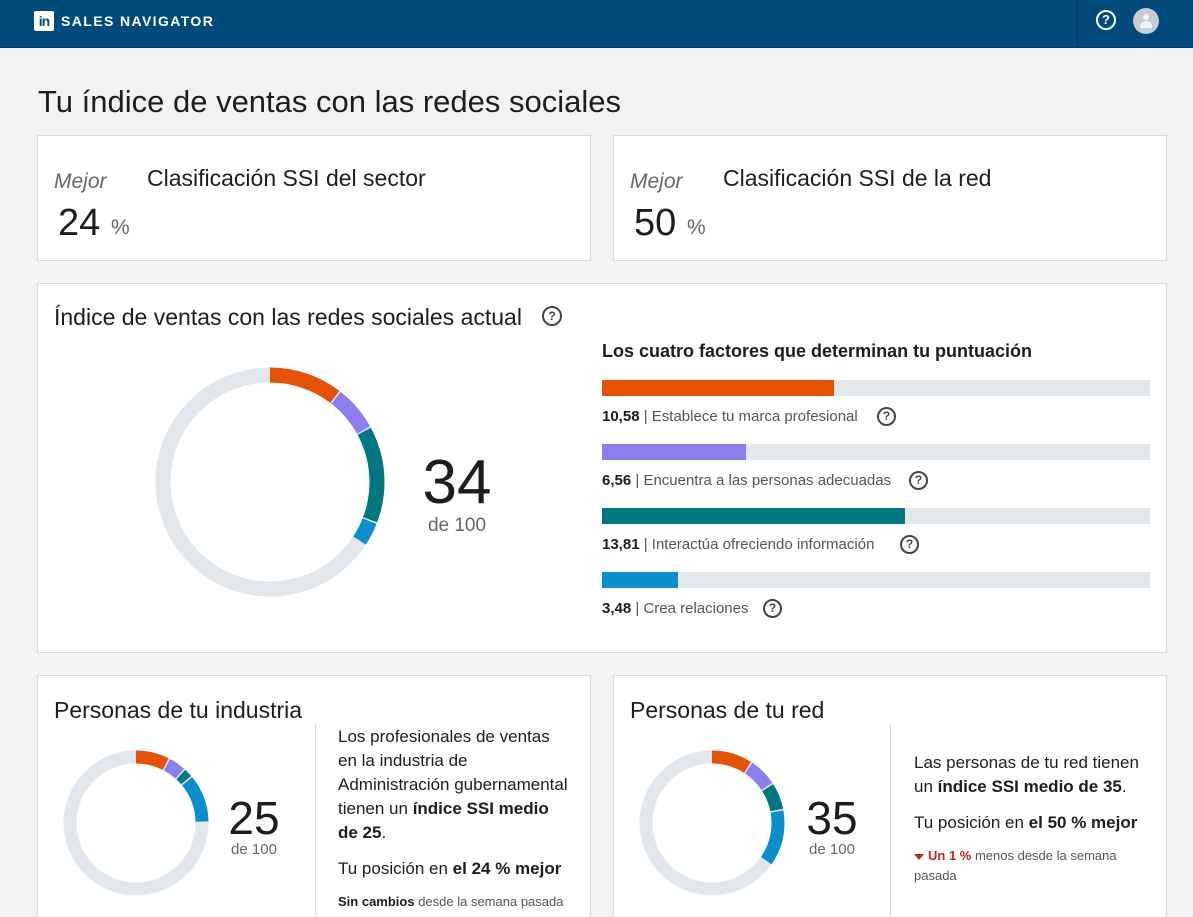 This screenshot has height=917, width=1193. Describe the element at coordinates (120, 227) in the screenshot. I see `industry-rank-unit: %` at that location.